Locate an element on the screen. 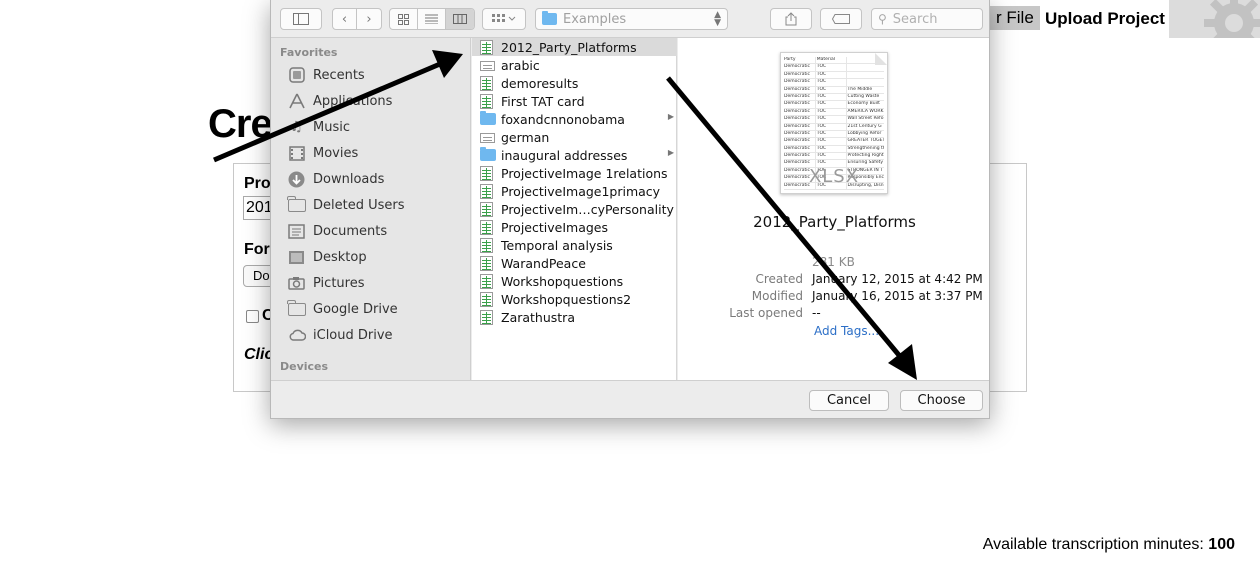  forward-button: › is located at coordinates (369, 19).